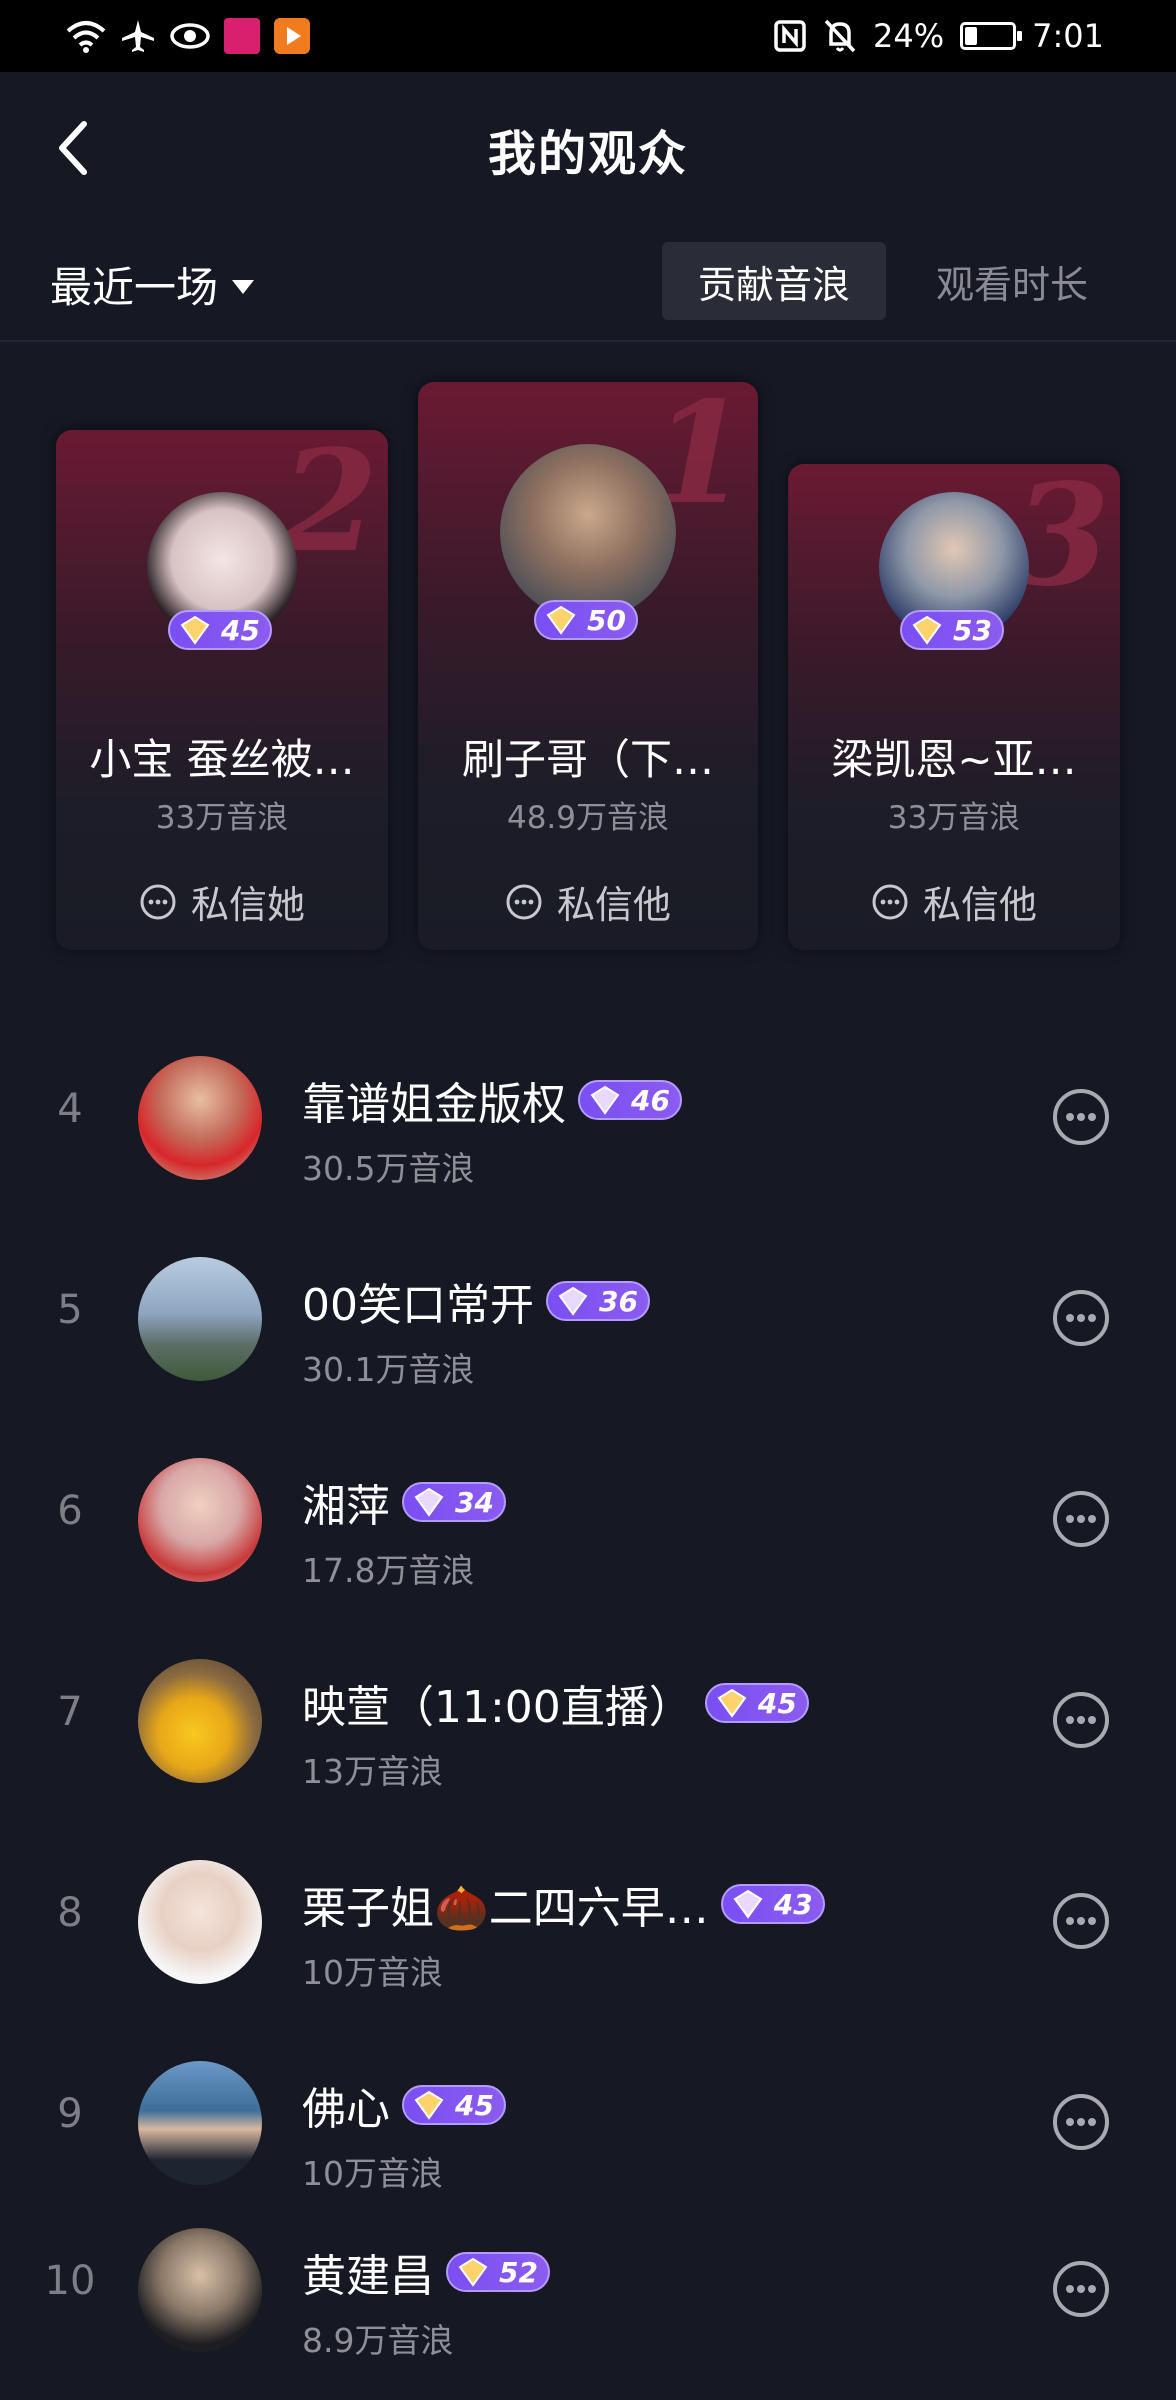 This screenshot has height=2400, width=1176. Describe the element at coordinates (588, 2290) in the screenshot. I see `list-item: 10 黄建昌 52 8.9万音浪` at that location.